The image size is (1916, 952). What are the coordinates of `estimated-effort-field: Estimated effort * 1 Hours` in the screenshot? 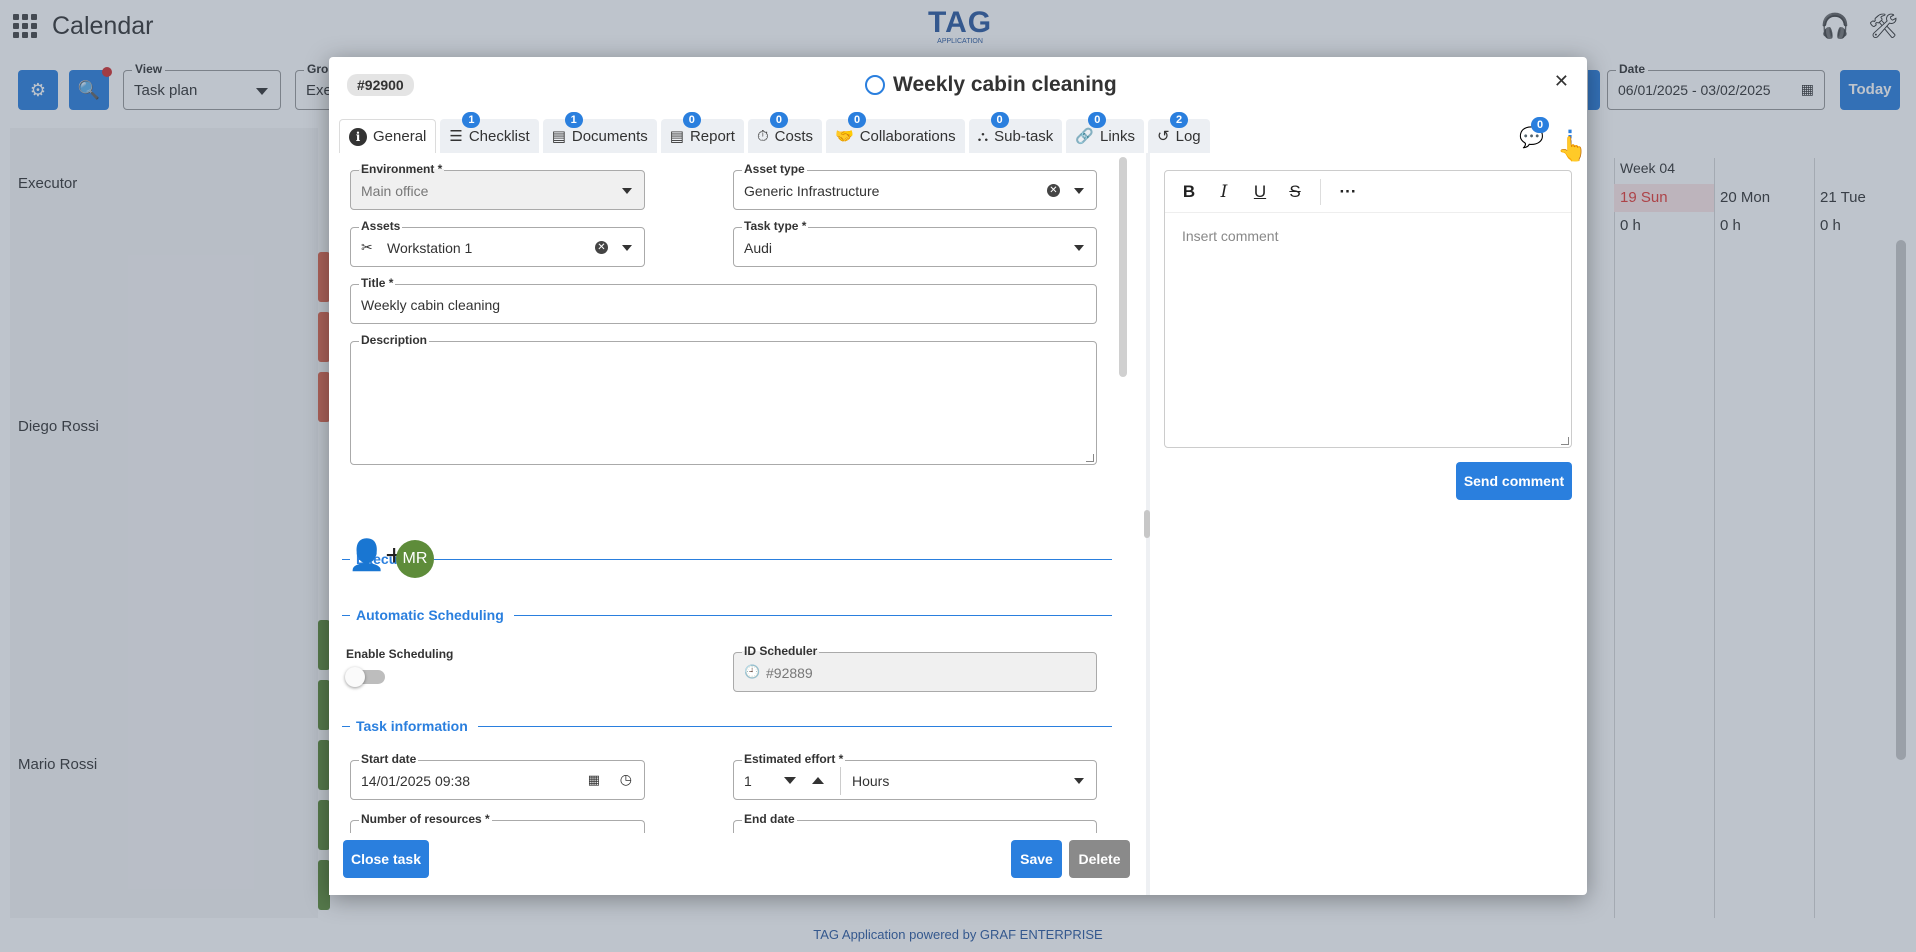 It's located at (915, 776).